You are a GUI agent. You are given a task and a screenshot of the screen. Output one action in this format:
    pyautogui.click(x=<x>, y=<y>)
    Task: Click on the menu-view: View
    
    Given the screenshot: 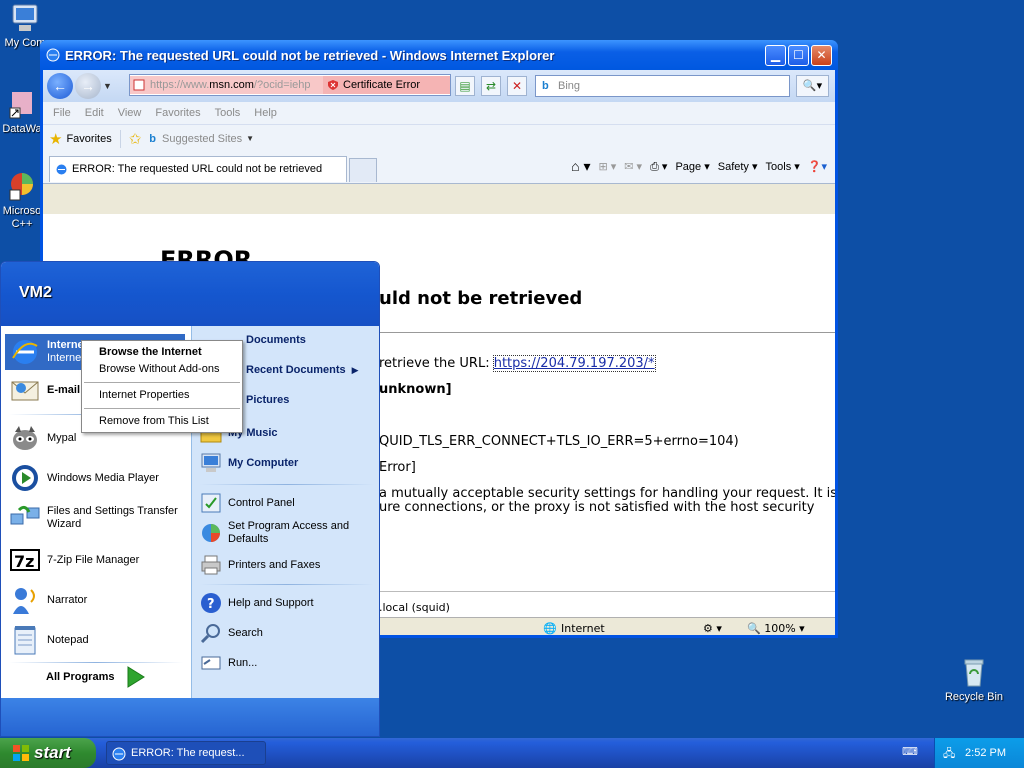 What is the action you would take?
    pyautogui.click(x=130, y=113)
    